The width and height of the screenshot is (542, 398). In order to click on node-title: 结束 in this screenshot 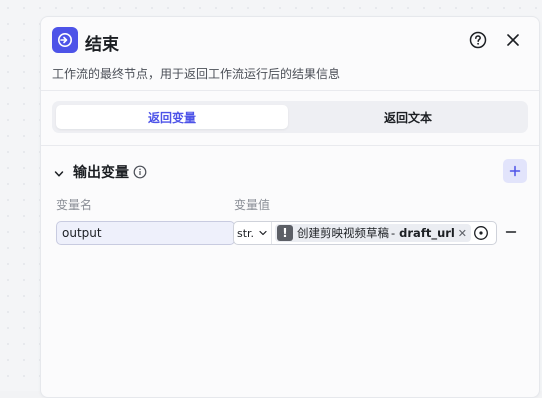, I will do `click(102, 45)`.